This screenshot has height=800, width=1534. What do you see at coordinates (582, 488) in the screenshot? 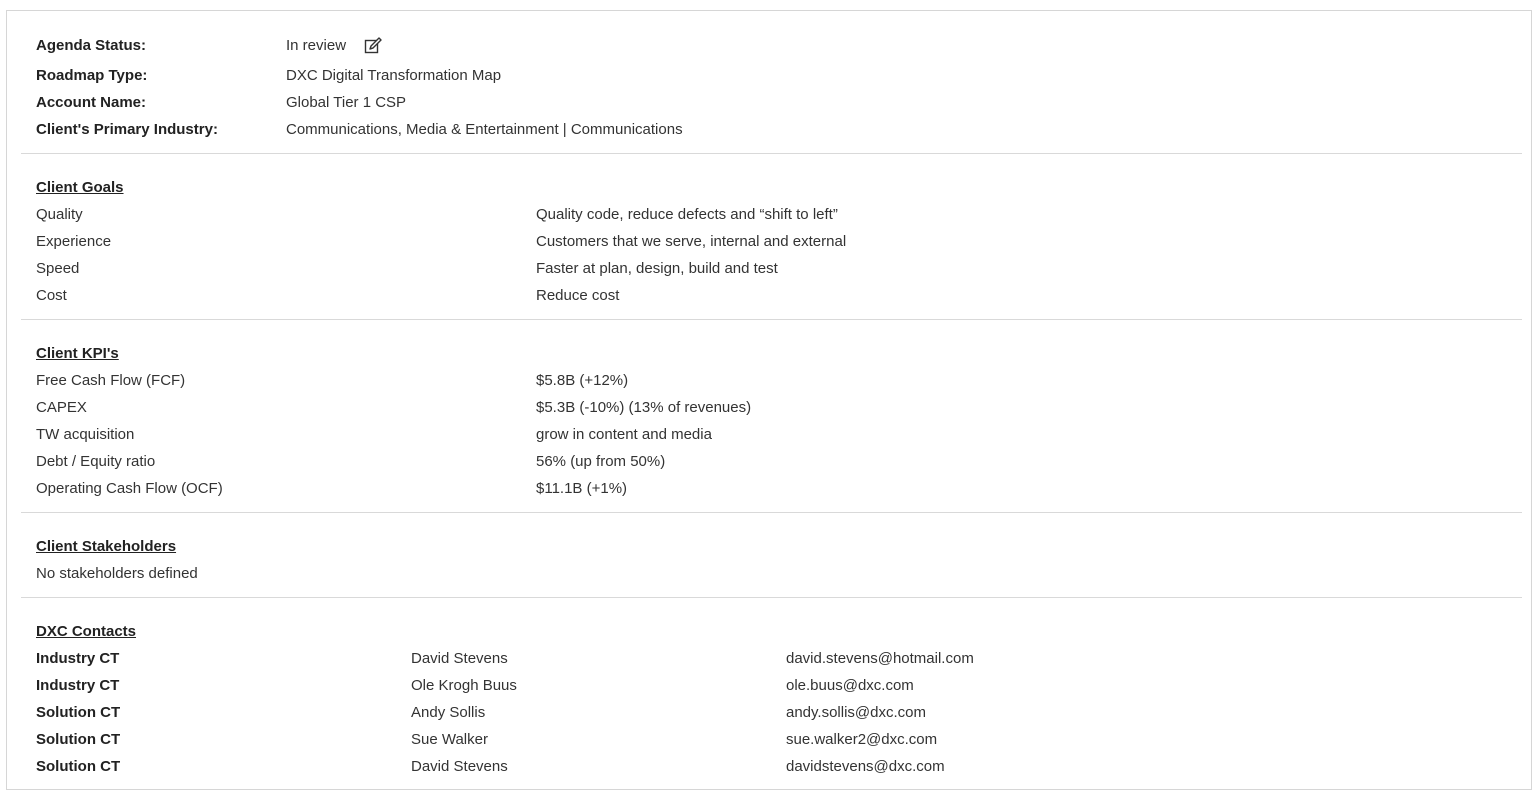
I see `kpi-value: $11.1B (+1%)` at bounding box center [582, 488].